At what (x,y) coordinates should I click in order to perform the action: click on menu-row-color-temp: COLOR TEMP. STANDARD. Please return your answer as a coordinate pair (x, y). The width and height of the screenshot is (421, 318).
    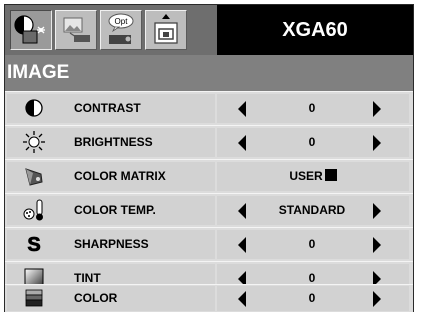
    Looking at the image, I should click on (209, 210).